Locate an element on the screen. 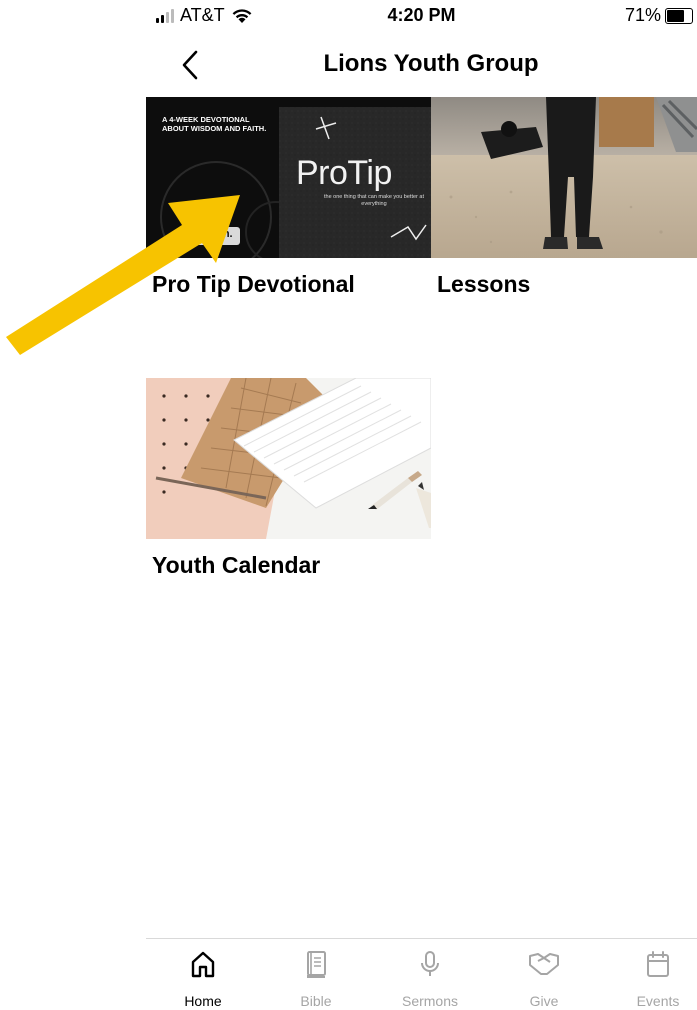 This screenshot has width=697, height=1010. page-title: Lions Youth Group is located at coordinates (431, 63).